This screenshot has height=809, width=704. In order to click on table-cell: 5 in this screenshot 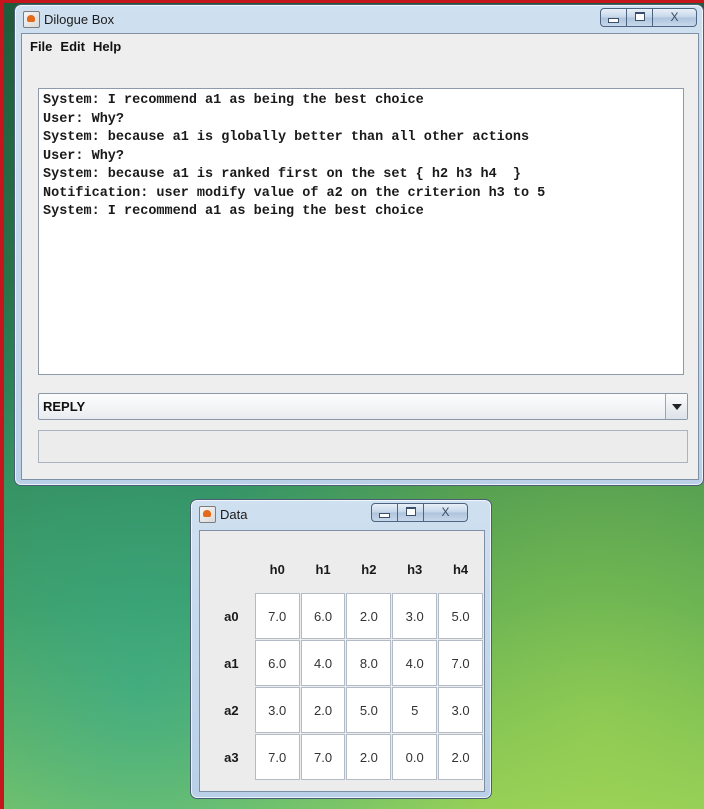, I will do `click(415, 710)`.